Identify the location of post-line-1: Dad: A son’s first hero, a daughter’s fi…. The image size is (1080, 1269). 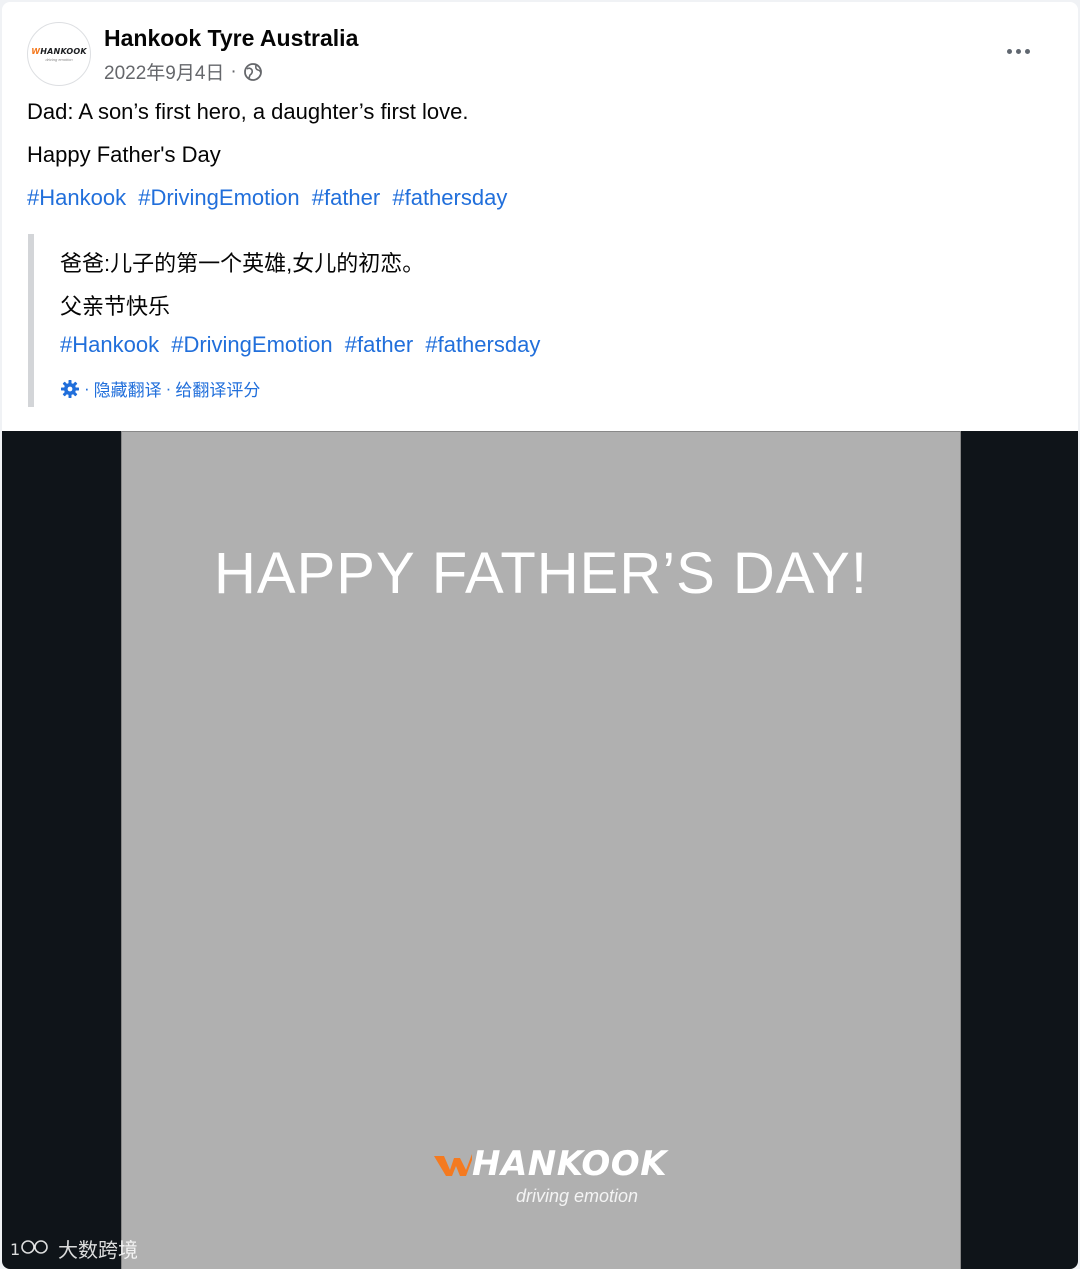
(248, 111).